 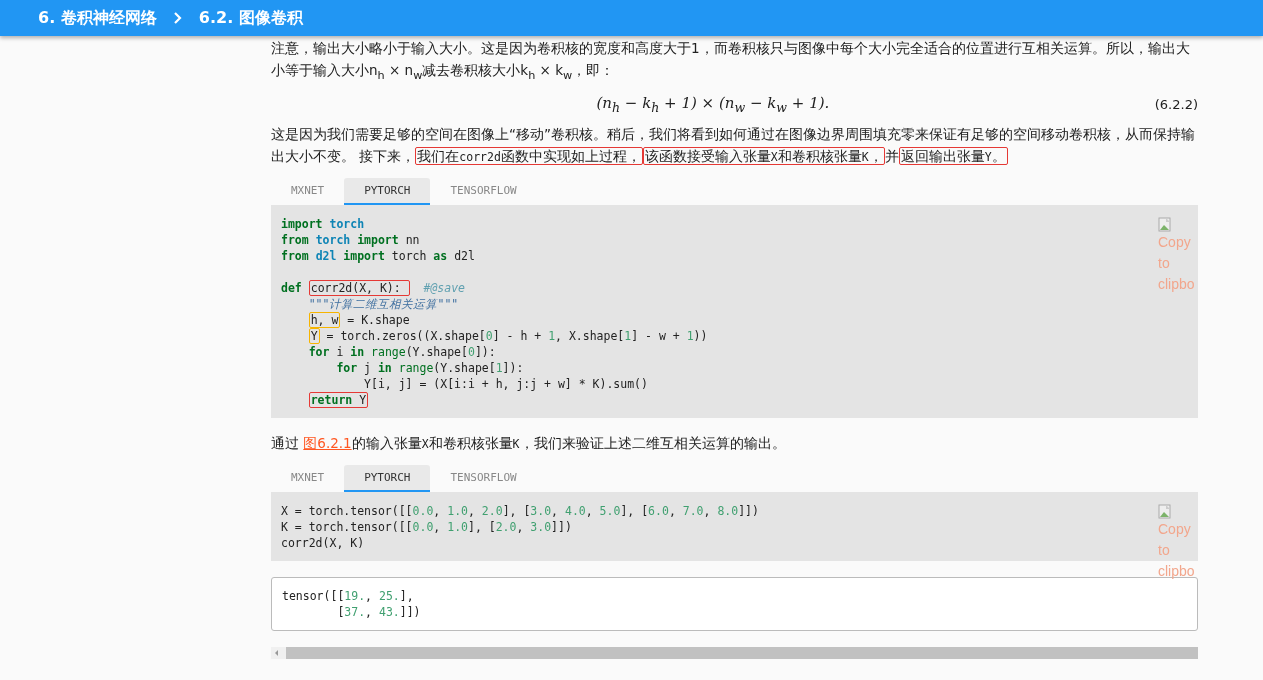 What do you see at coordinates (733, 145) in the screenshot?
I see `paragraph: 这是因为我们需要足够的空间在图像上“移动”卷积核。稍后，我们将看到如何通过在图像边界周围填充零来保证有足够的空间移动卷积核，从而保持输出大小不变。 接下来，我们在corr2d函数中实现如上过程， 该函数接受输入张量X和卷积核张量K，并返回输出张量Y。` at bounding box center [733, 145].